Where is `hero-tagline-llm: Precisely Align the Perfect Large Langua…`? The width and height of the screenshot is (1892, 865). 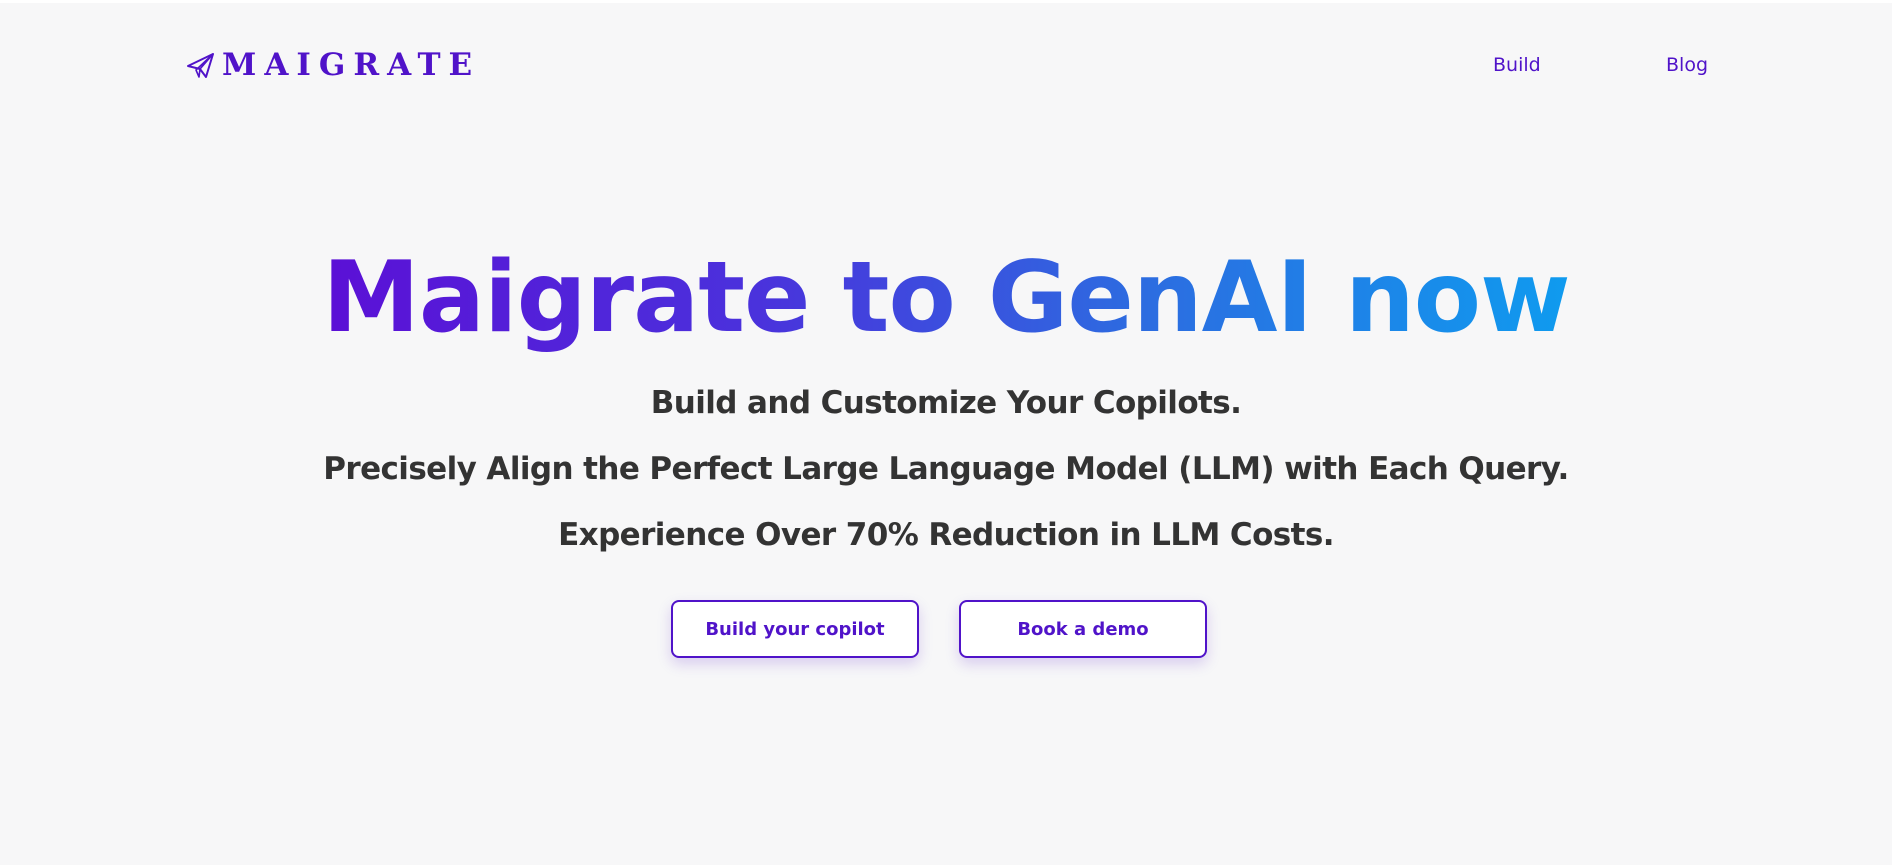
hero-tagline-llm: Precisely Align the Perfect Large Langua… is located at coordinates (946, 469).